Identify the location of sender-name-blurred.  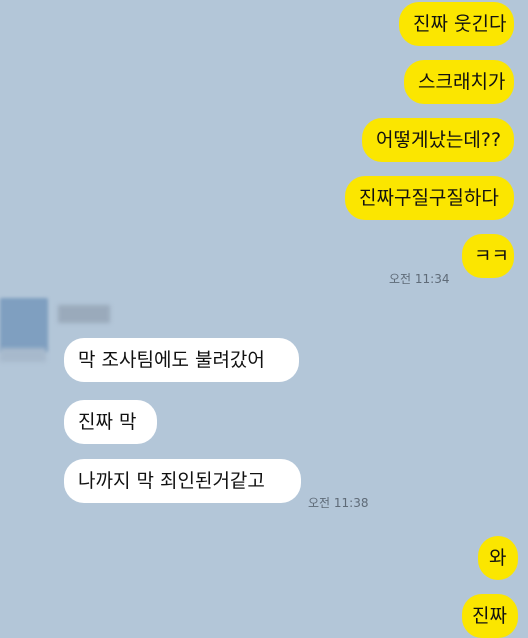
(84, 314).